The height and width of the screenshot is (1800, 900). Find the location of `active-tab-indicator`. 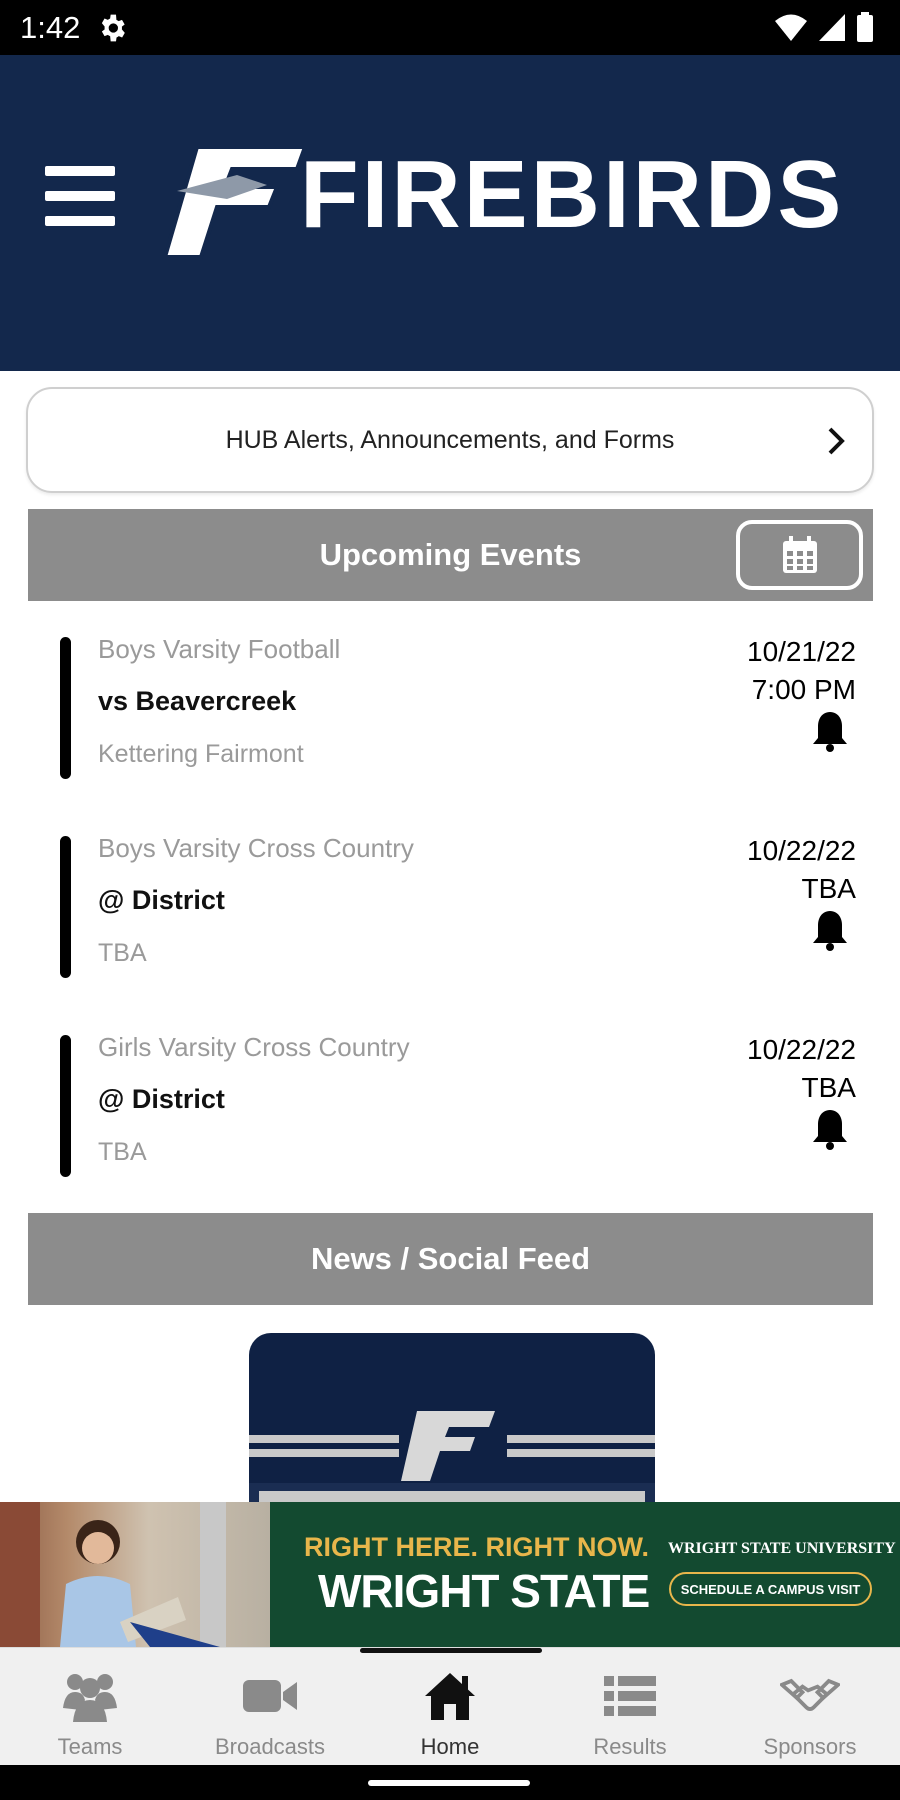

active-tab-indicator is located at coordinates (451, 1650).